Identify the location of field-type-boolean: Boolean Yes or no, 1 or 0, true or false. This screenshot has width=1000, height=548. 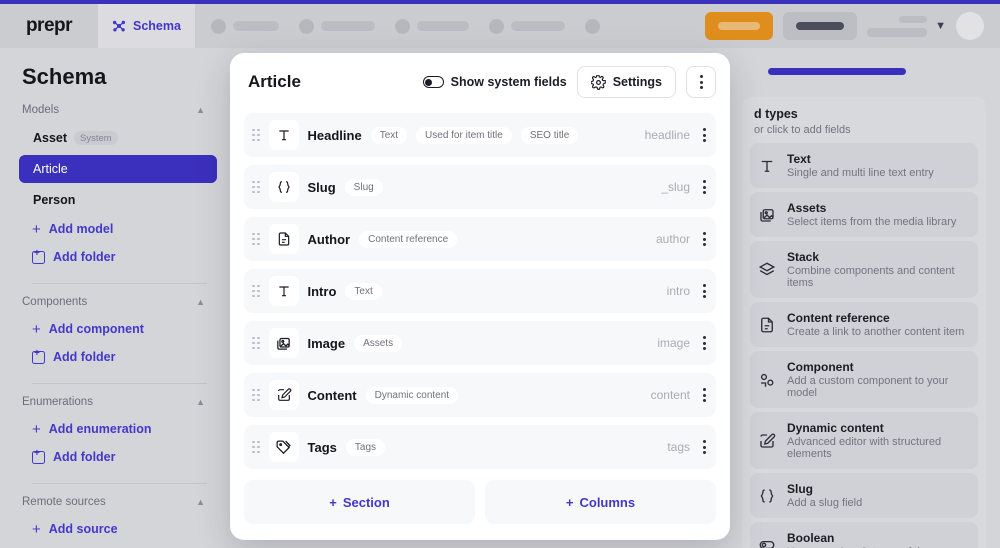
(864, 535).